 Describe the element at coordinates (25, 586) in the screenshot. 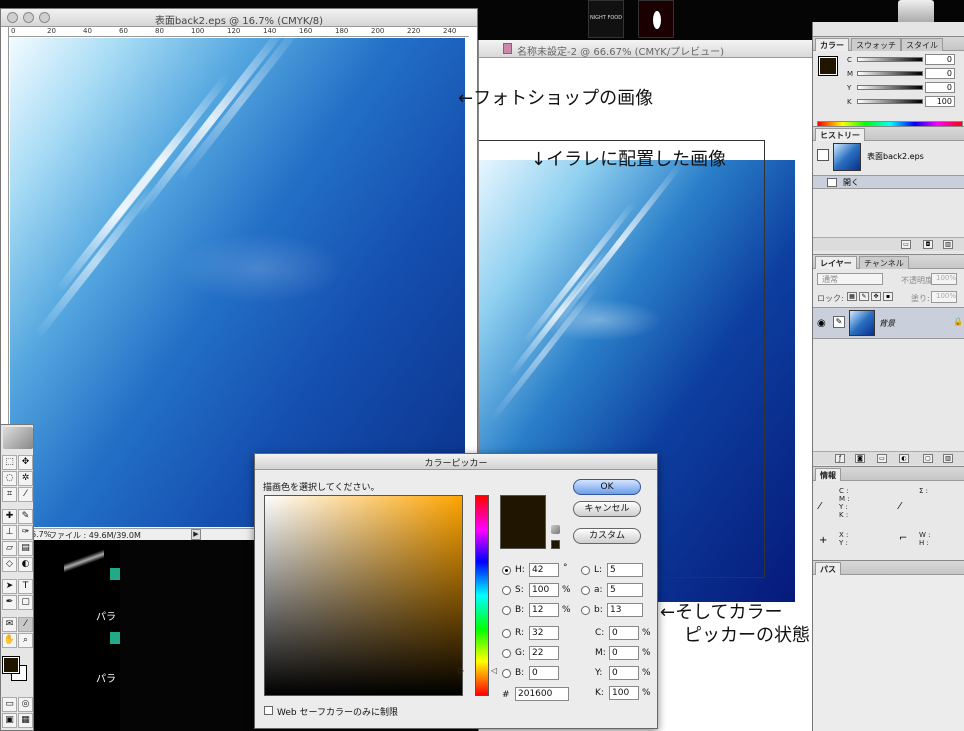

I see `type-tool-icon: T` at that location.